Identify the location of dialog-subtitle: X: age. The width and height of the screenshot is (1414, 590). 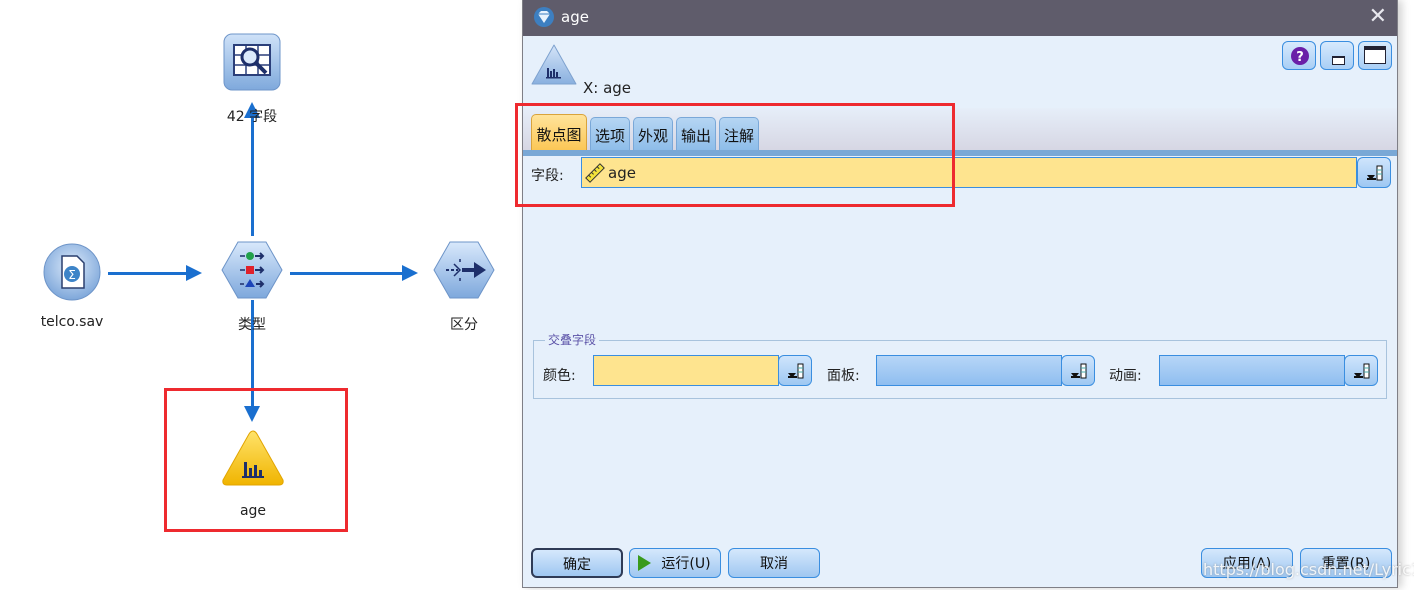
(607, 88).